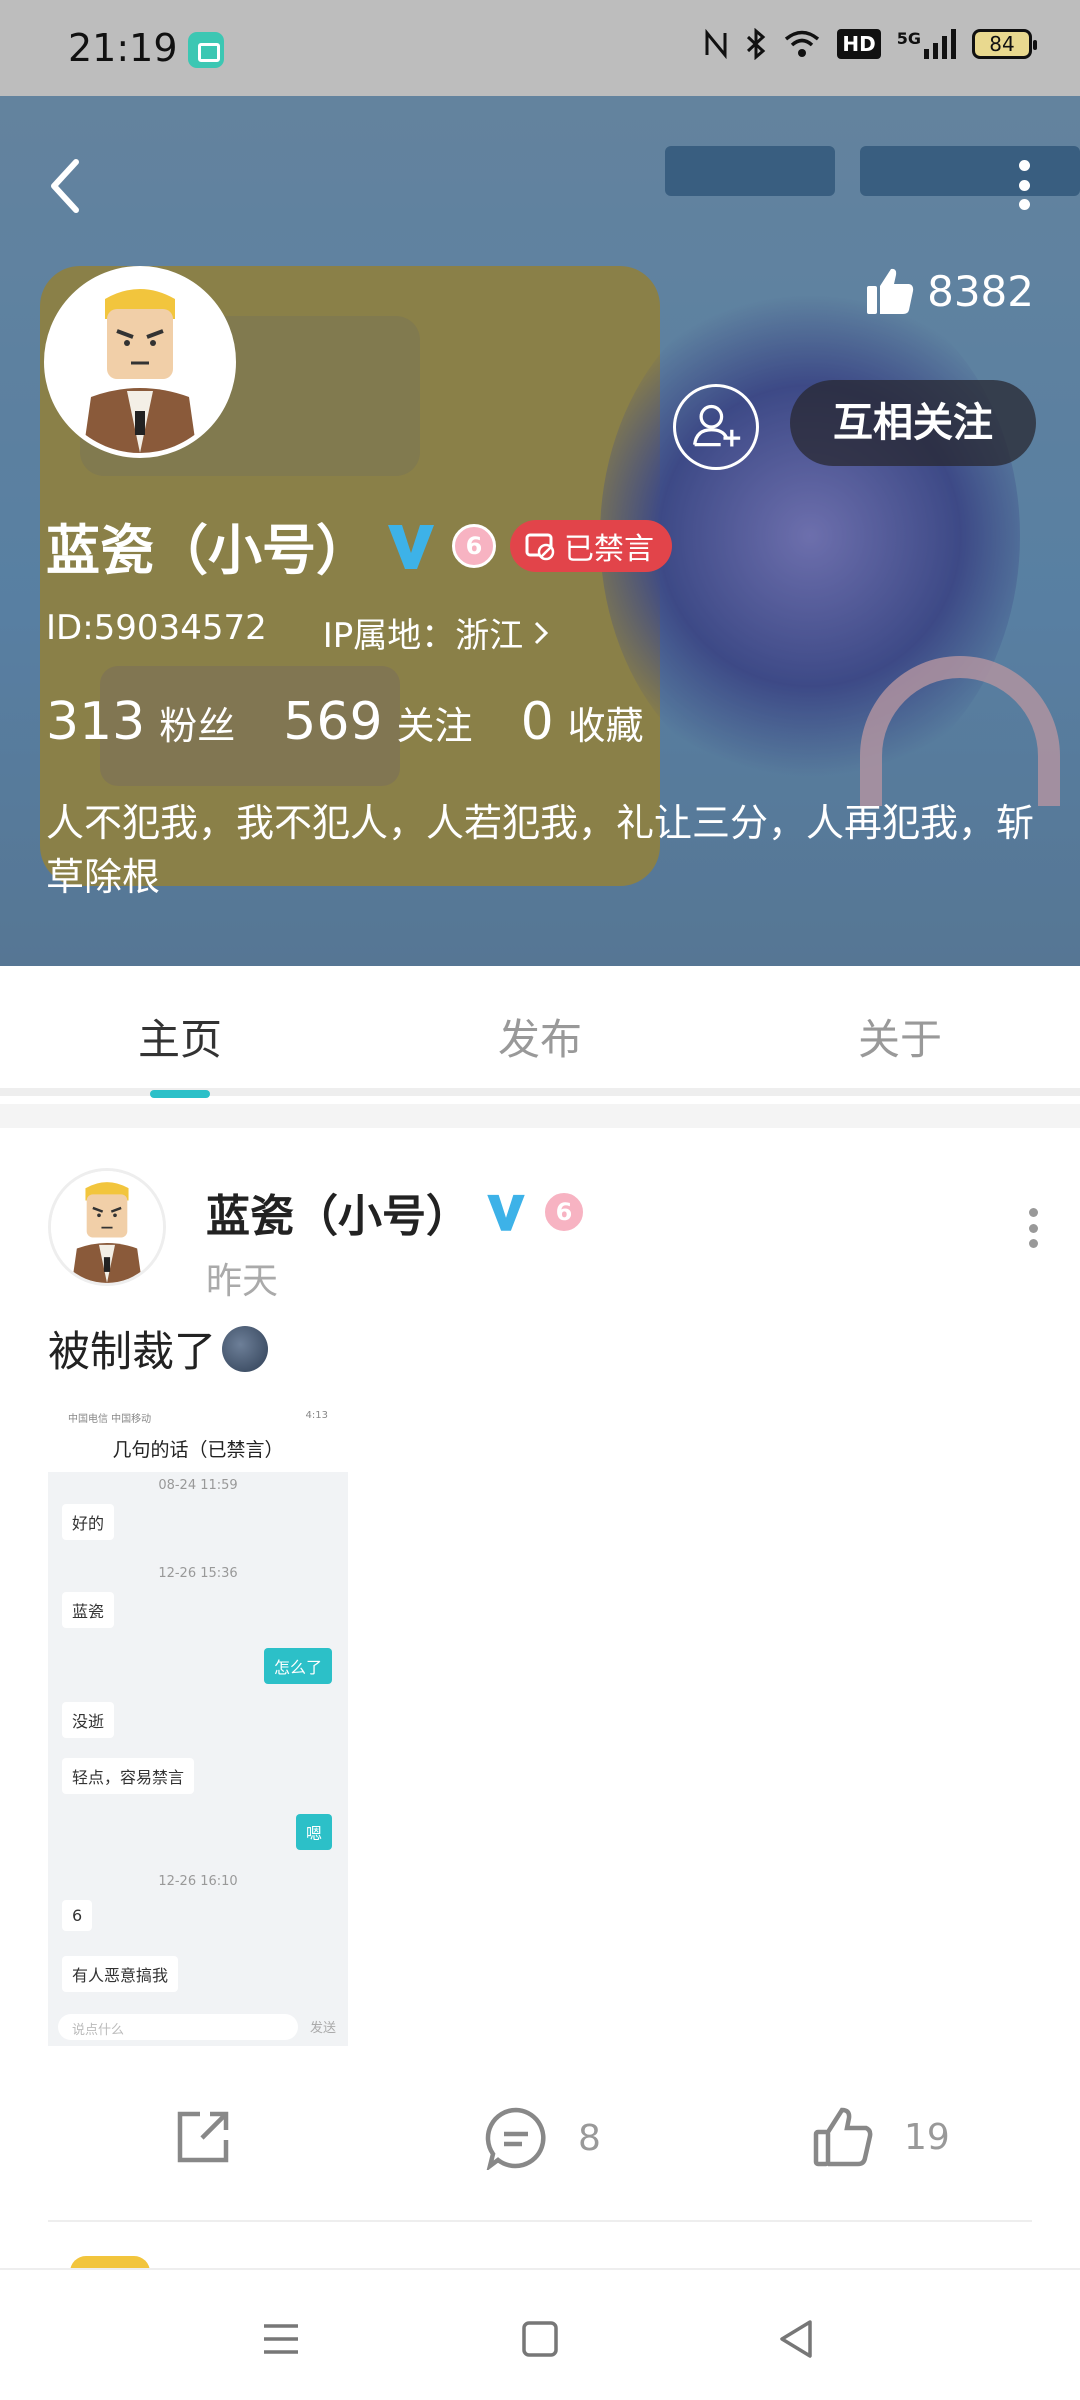 This screenshot has width=1080, height=2400. What do you see at coordinates (88, 1610) in the screenshot?
I see `image-chat-bubble: 蓝瓷` at bounding box center [88, 1610].